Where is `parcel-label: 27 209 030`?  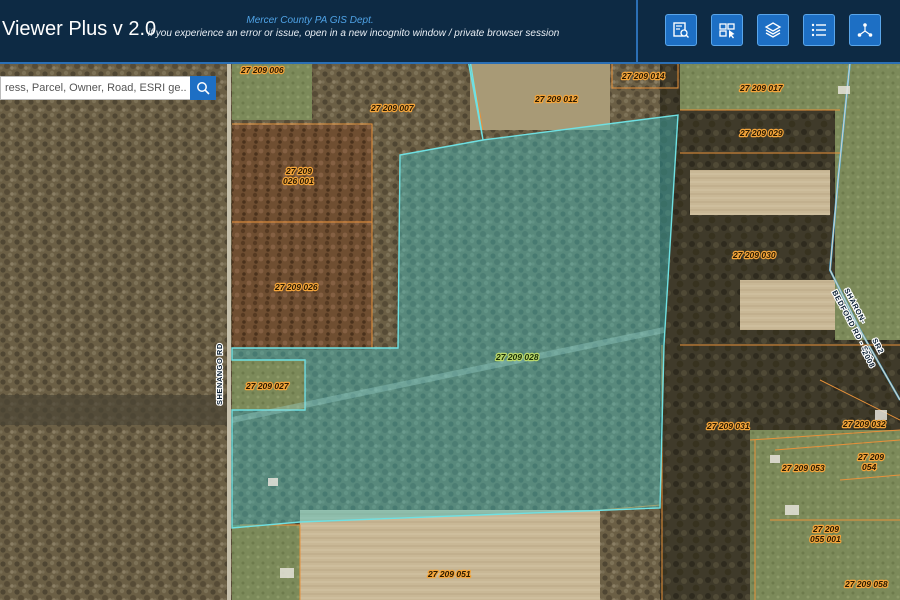
parcel-label: 27 209 030 is located at coordinates (754, 255).